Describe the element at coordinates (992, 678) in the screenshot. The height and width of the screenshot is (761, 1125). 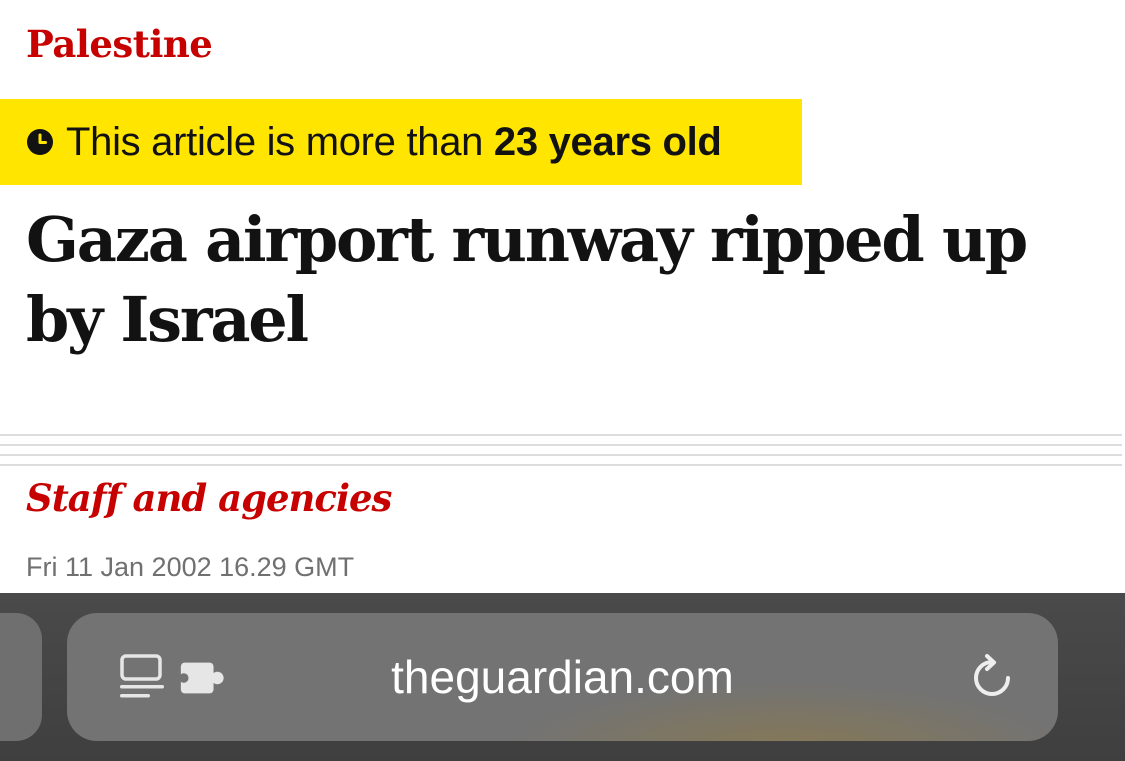
I see `reload-icon` at that location.